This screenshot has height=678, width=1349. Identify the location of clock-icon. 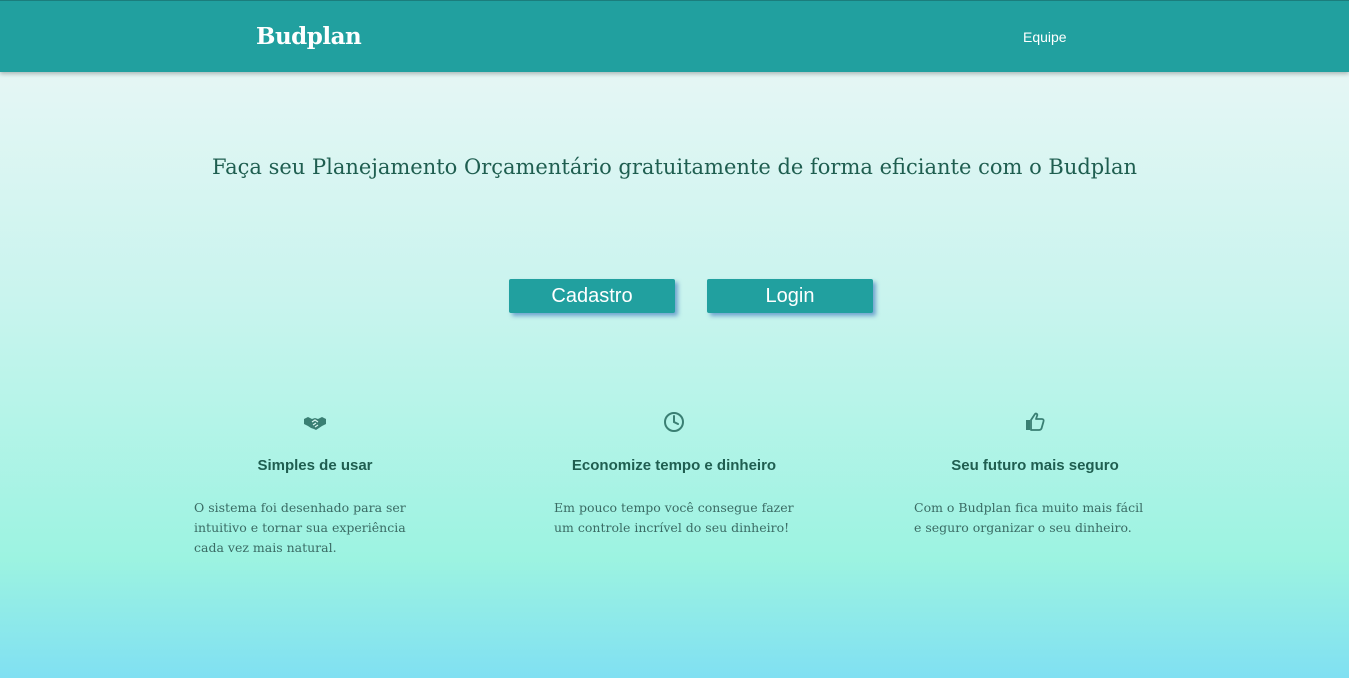
(674, 422).